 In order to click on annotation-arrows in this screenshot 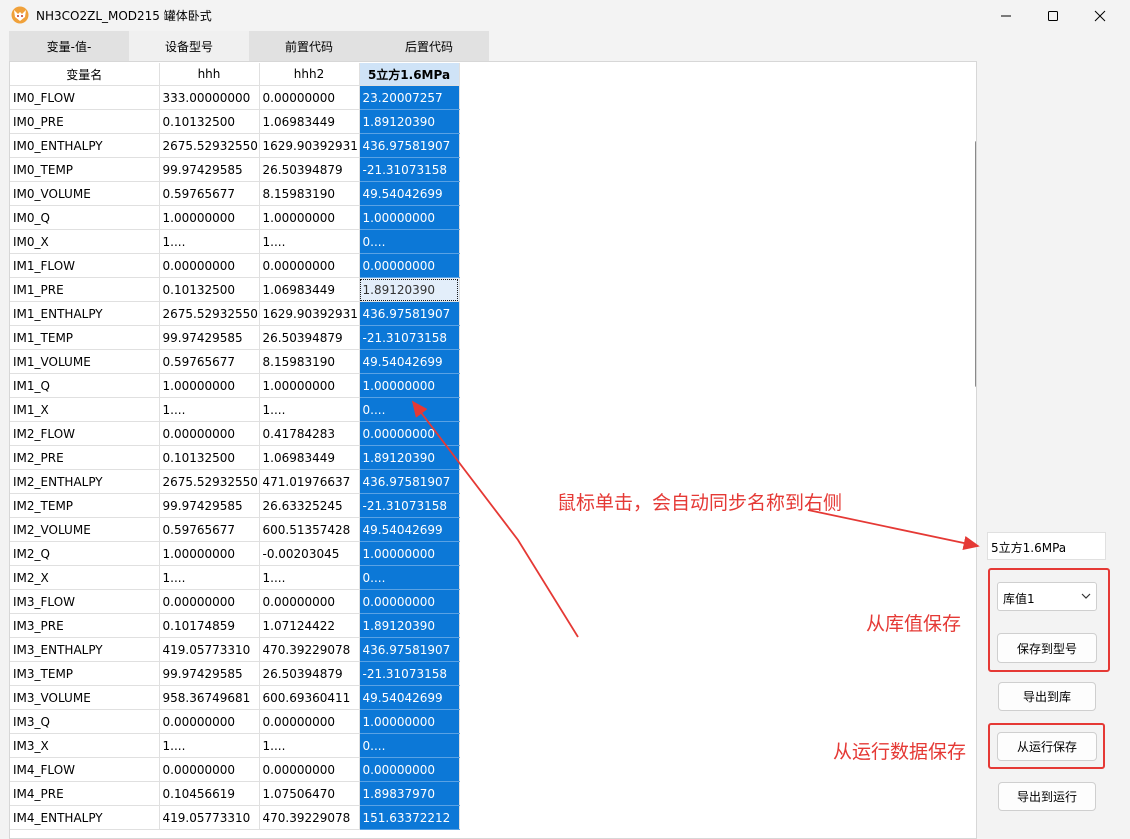, I will do `click(695, 519)`.